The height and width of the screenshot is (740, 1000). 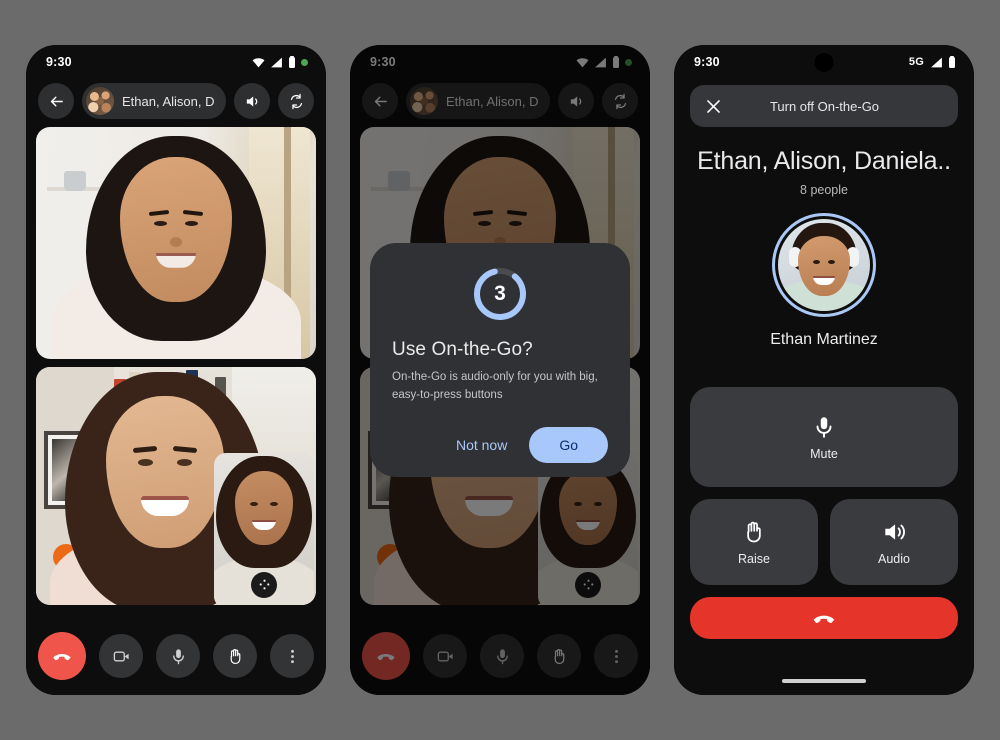 I want to click on raise-hand-button-label: Raise, so click(x=754, y=558).